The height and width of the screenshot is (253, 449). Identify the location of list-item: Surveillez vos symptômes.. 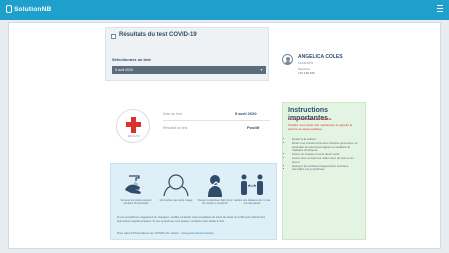
(327, 170).